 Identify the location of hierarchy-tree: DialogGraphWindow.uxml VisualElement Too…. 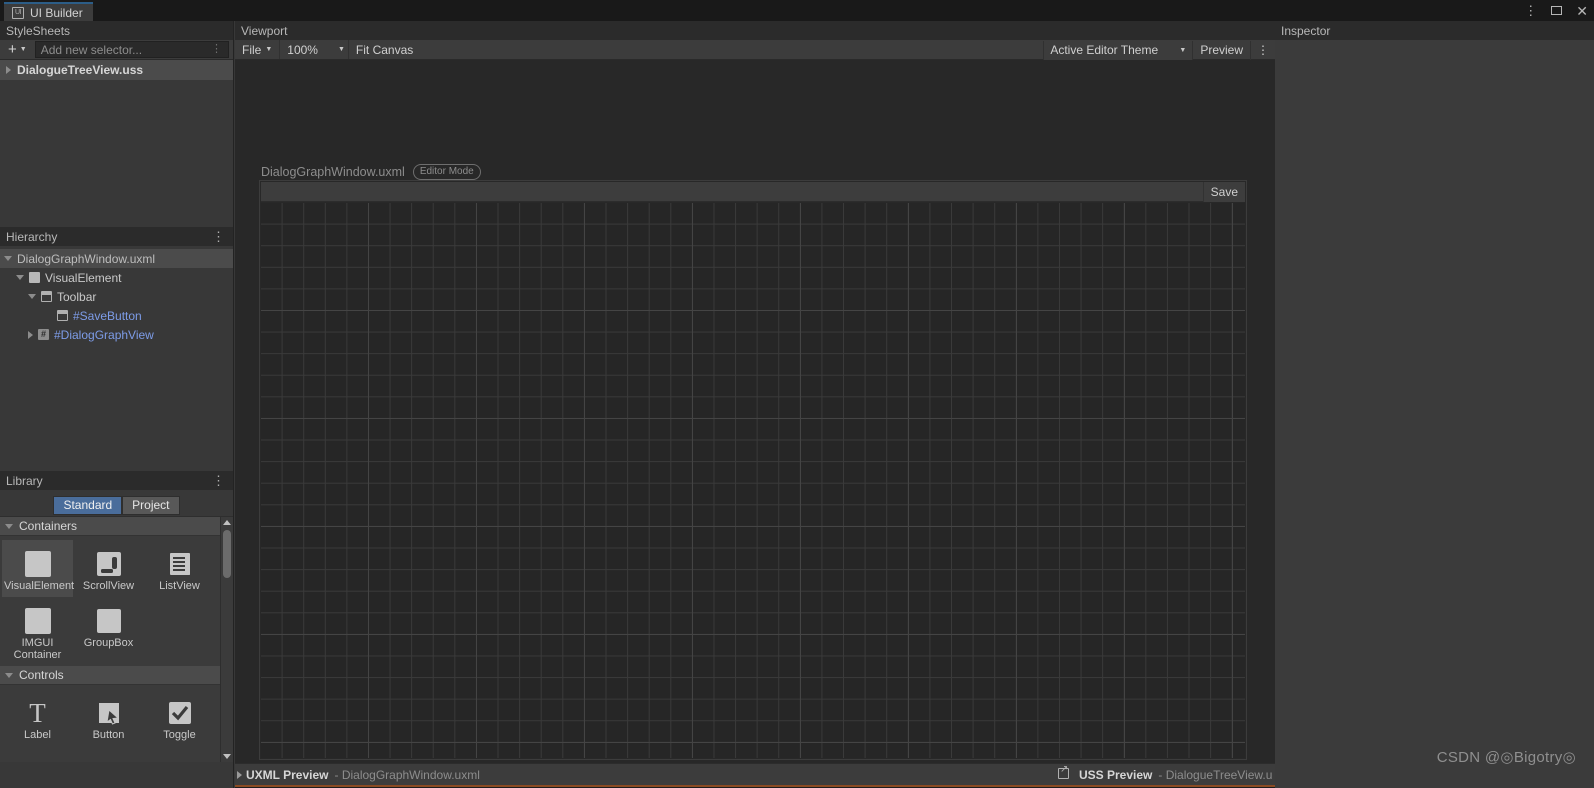
(116, 358).